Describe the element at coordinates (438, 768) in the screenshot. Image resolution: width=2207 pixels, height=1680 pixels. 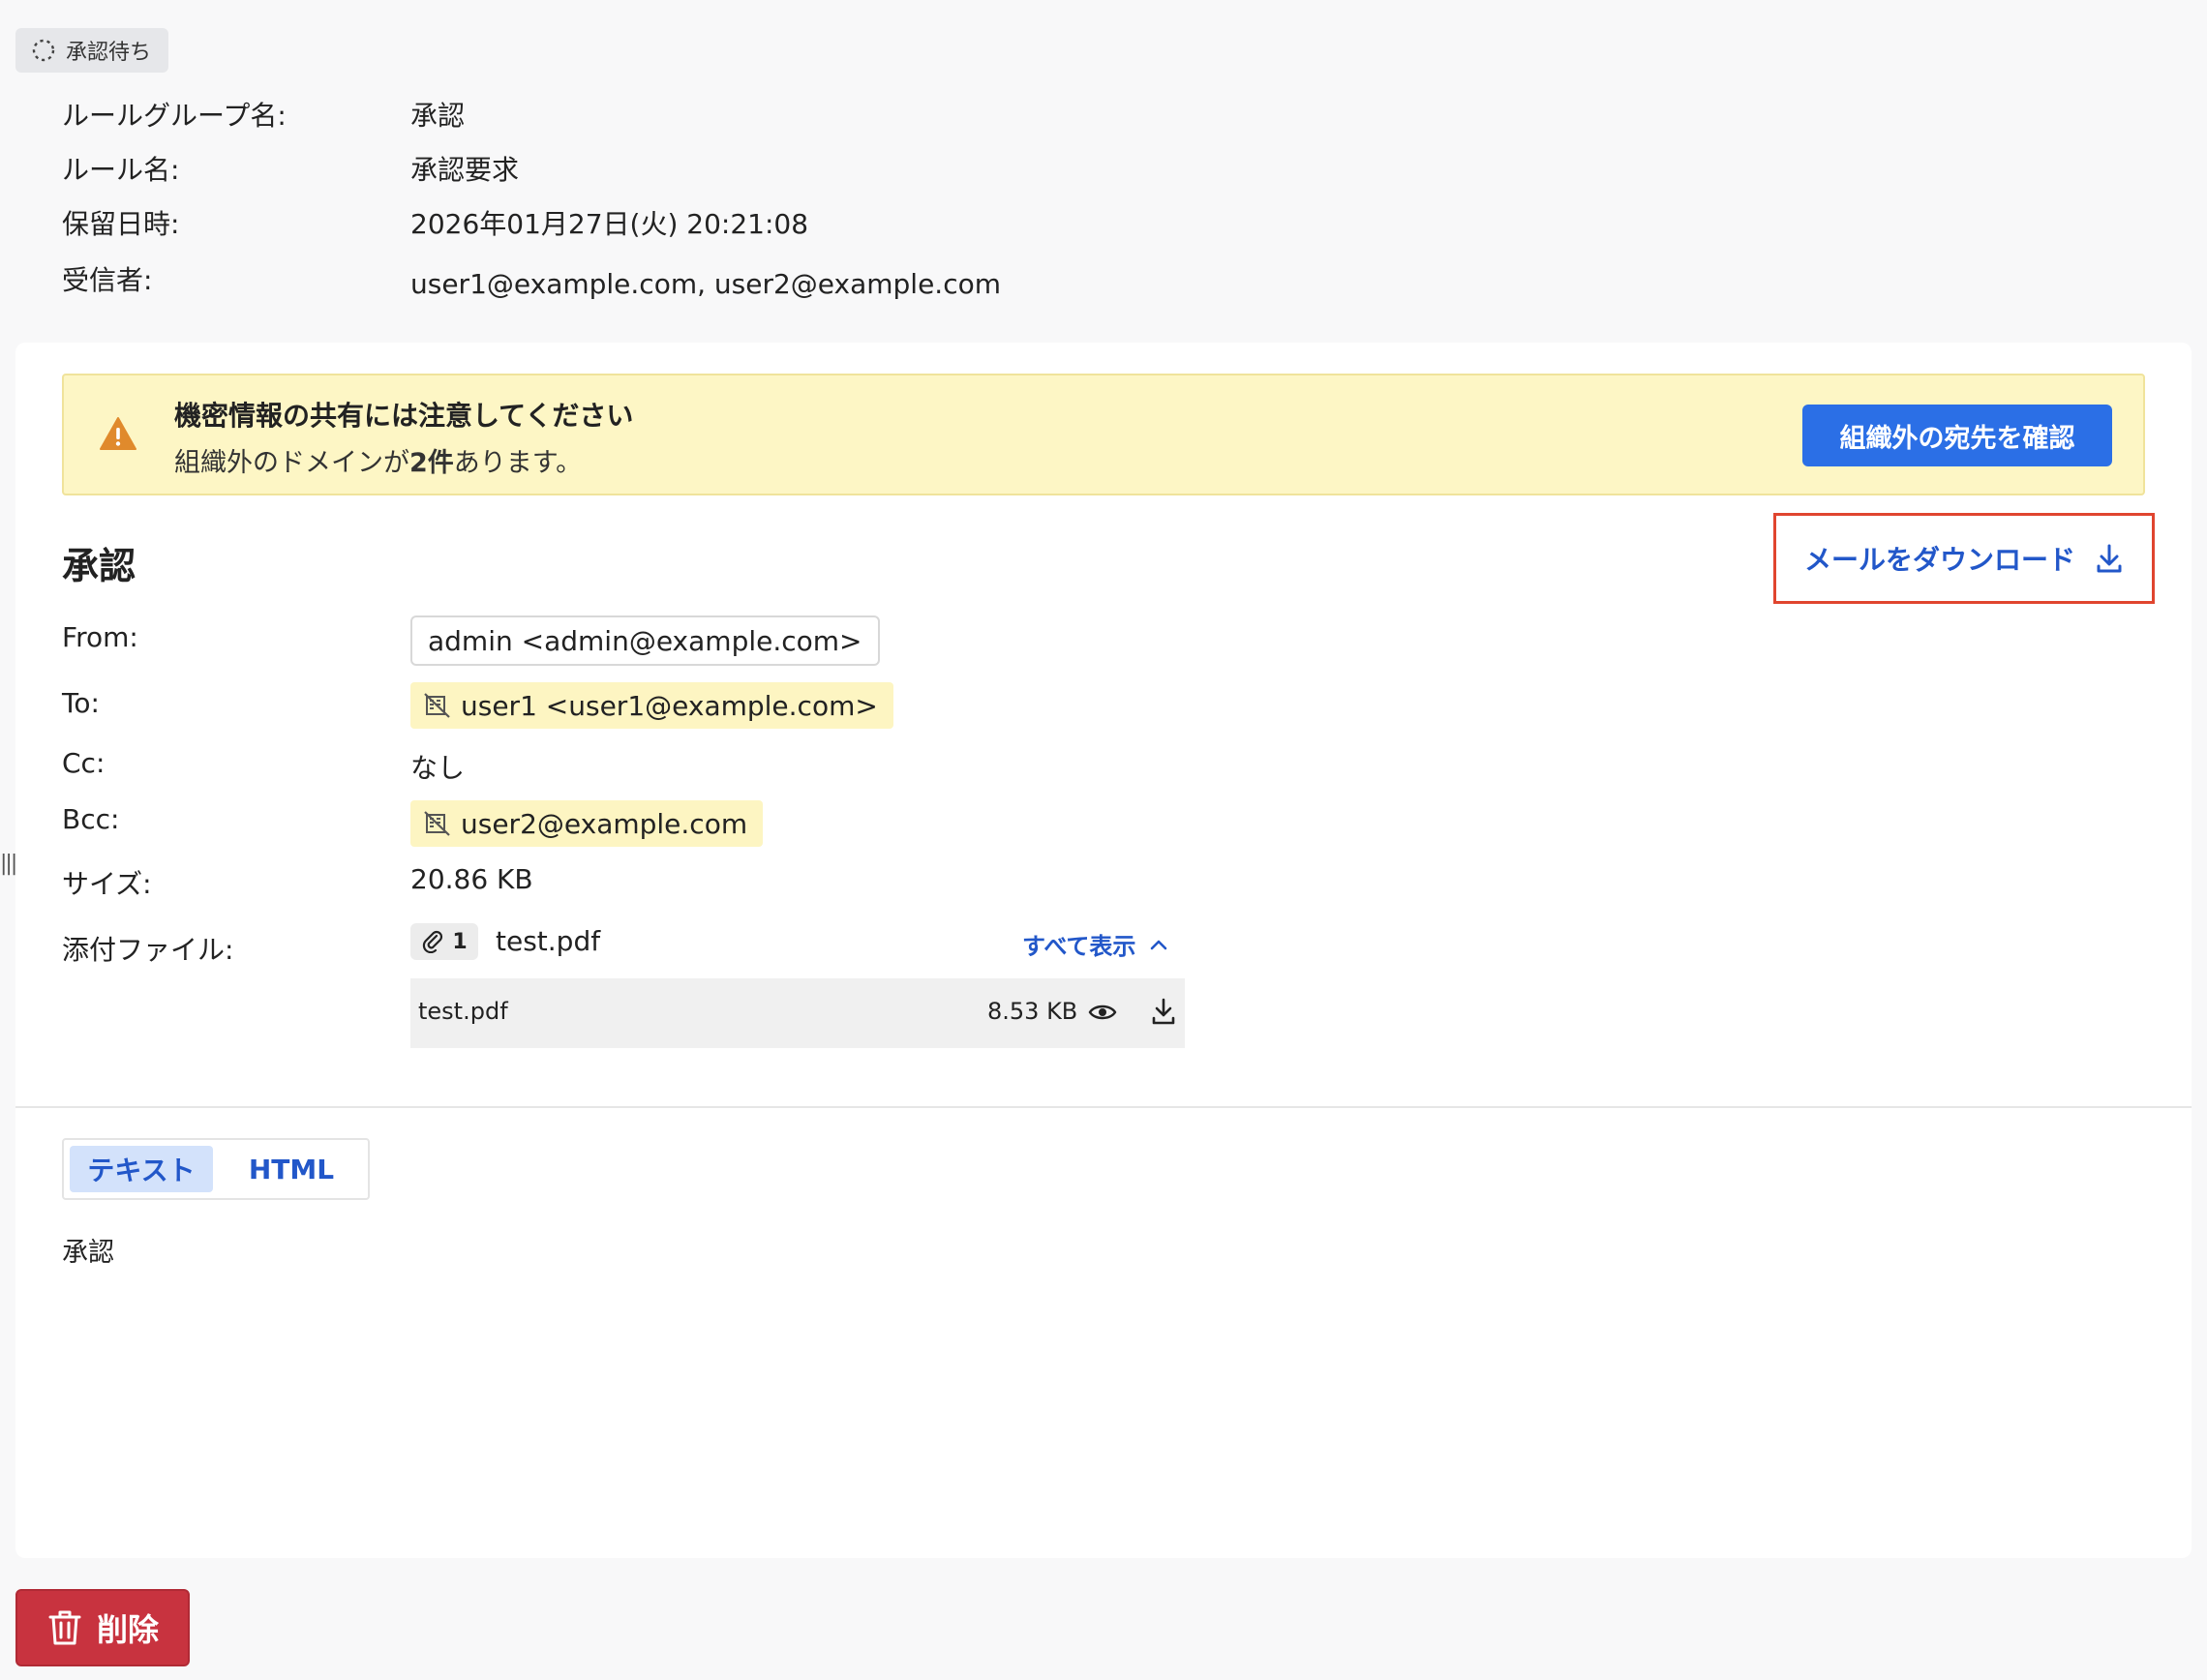
I see `cc-value: なし` at that location.